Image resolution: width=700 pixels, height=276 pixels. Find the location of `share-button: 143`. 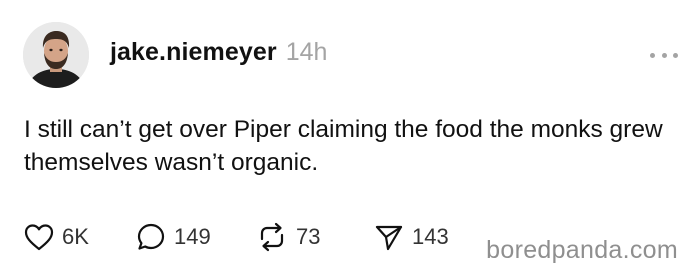

share-button: 143 is located at coordinates (411, 237).